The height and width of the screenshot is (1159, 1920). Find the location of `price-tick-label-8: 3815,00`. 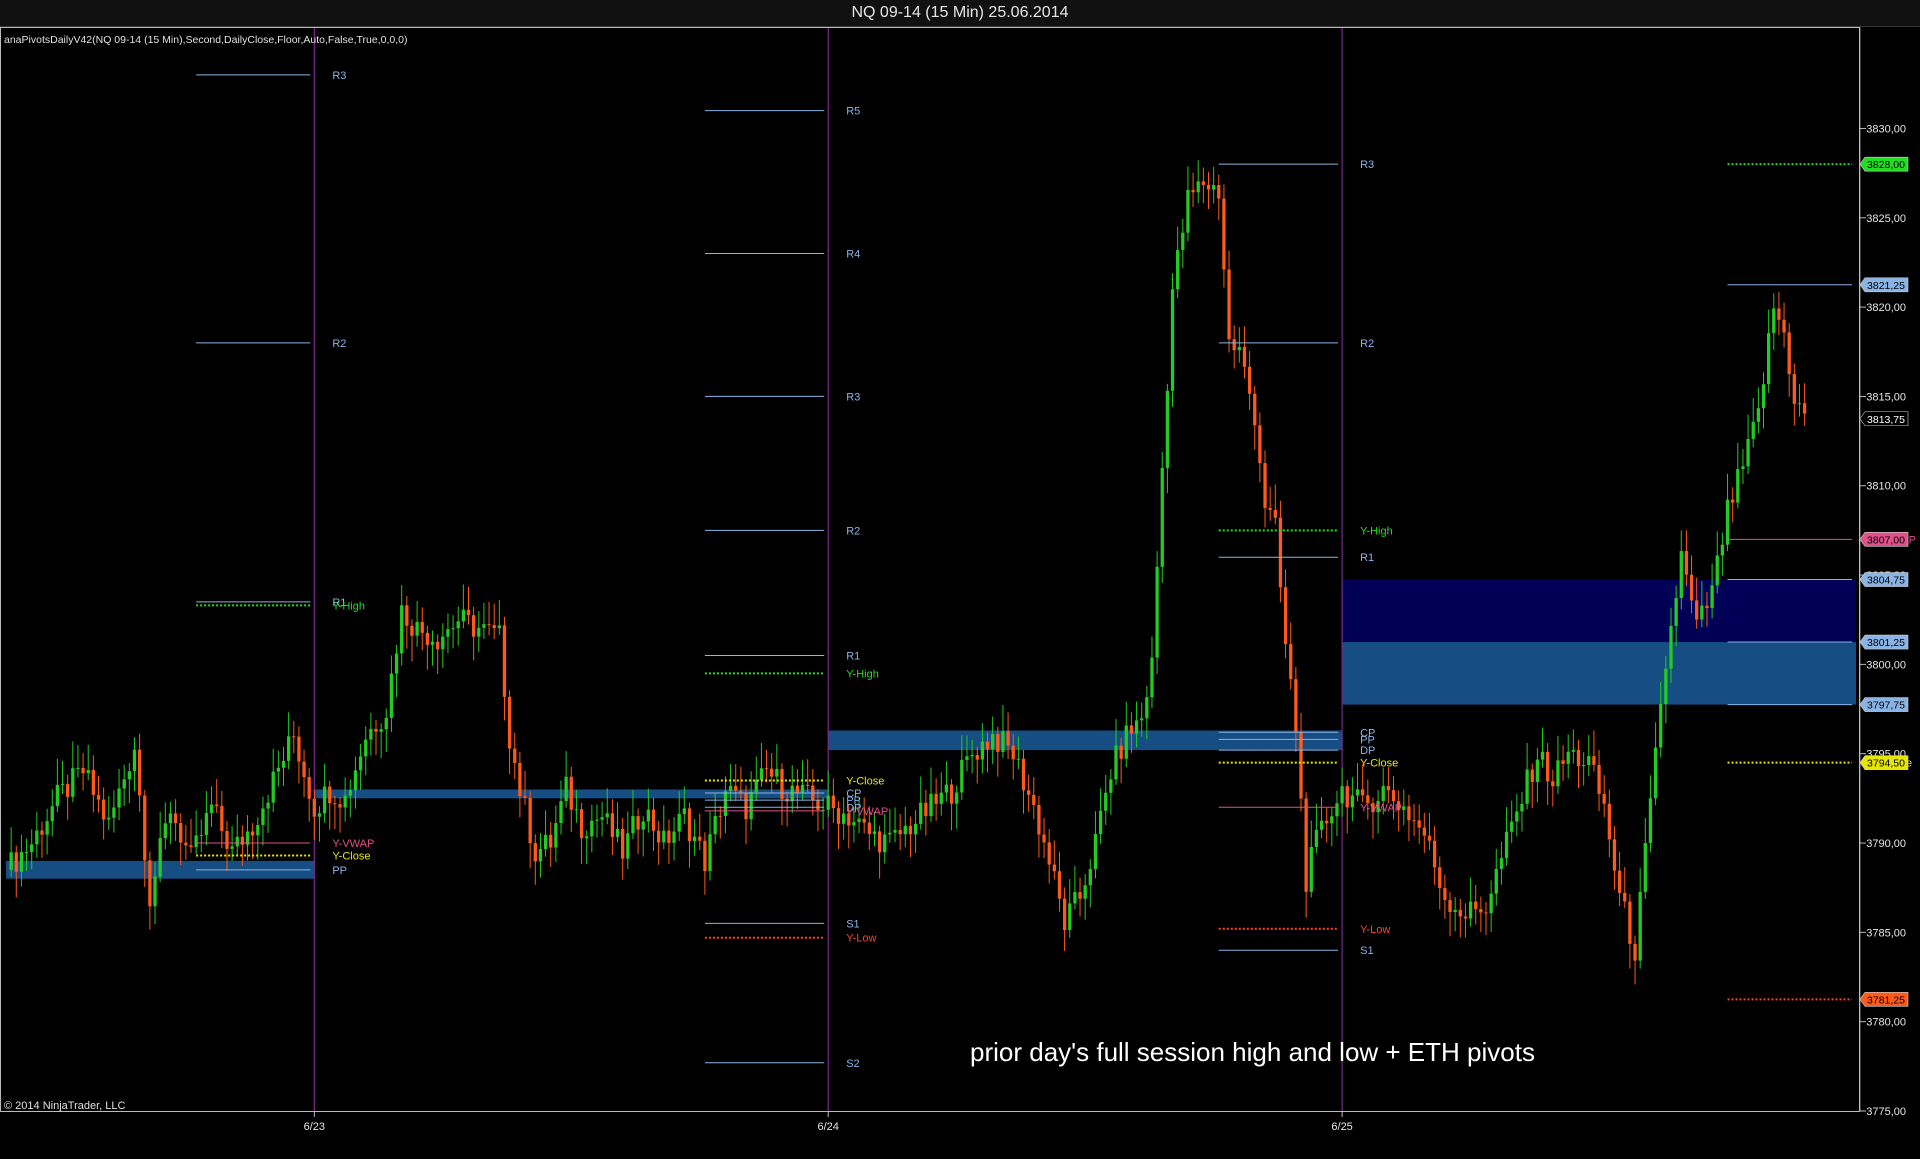

price-tick-label-8: 3815,00 is located at coordinates (1886, 397).